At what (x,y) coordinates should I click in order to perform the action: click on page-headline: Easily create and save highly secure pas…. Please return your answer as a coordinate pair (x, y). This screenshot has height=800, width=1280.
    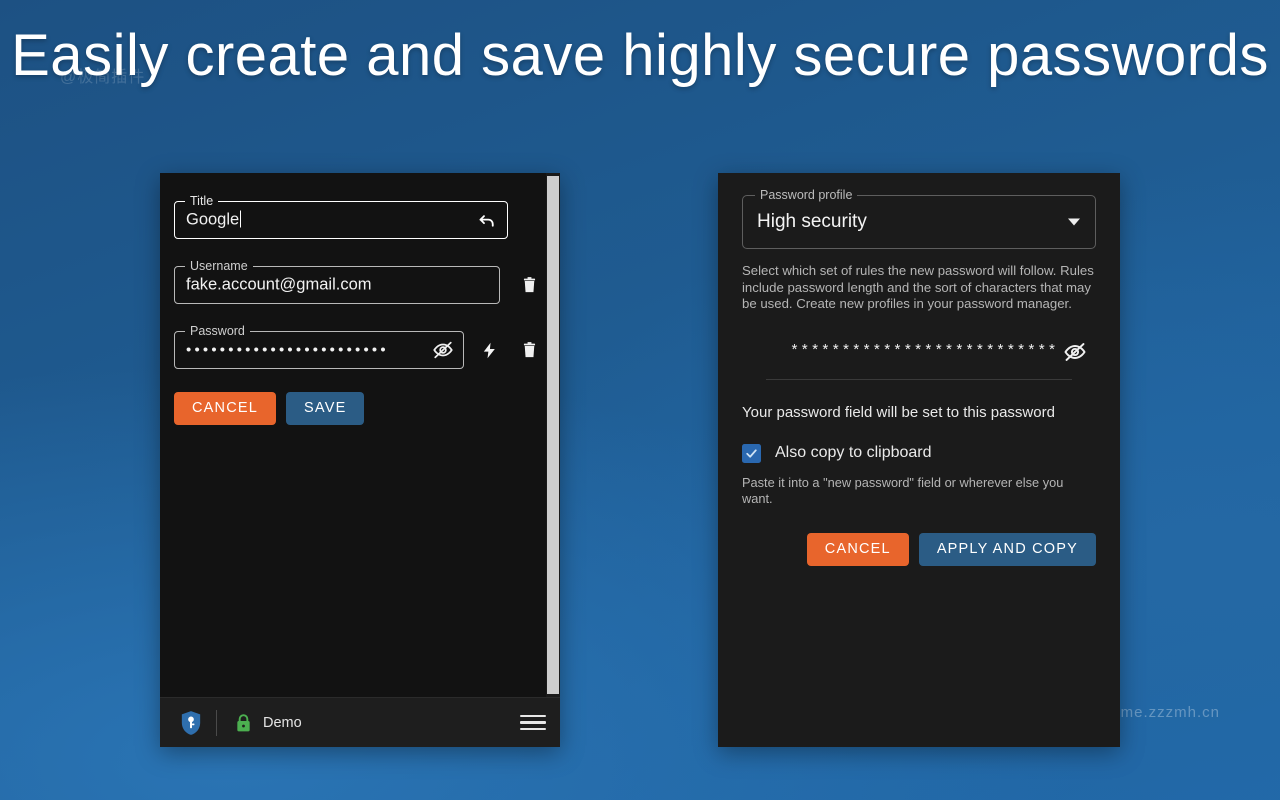
    Looking at the image, I should click on (640, 55).